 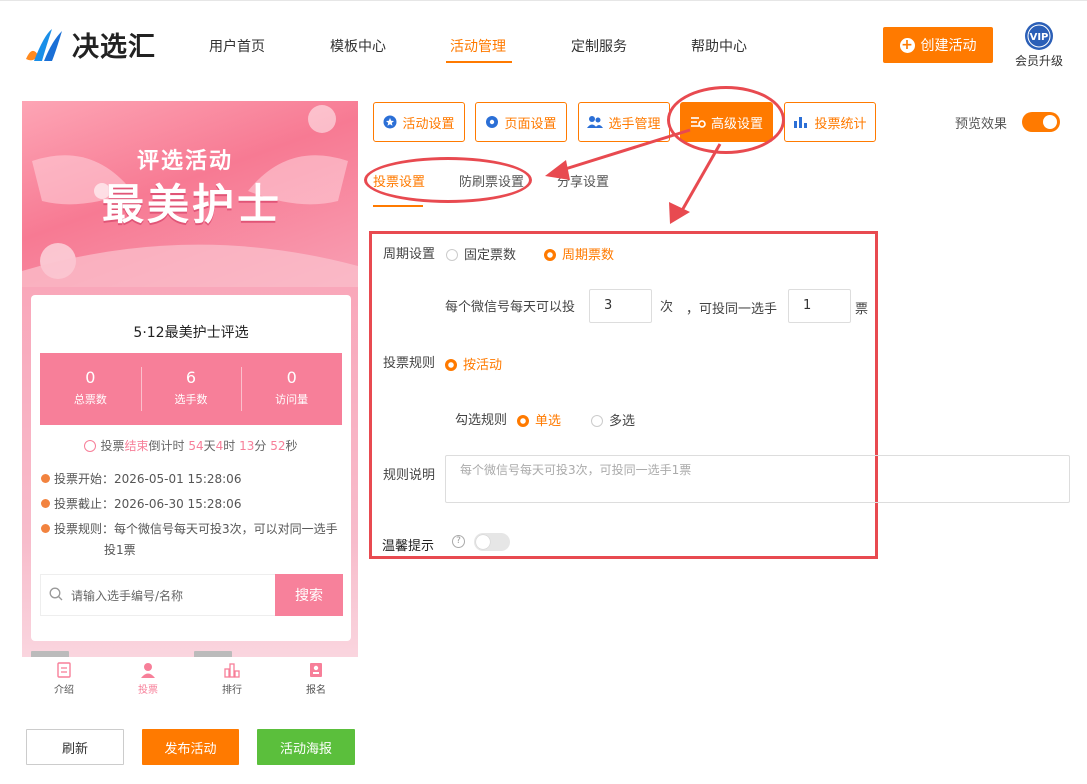 I want to click on rule-option-by-activity: 按活动, so click(x=473, y=363).